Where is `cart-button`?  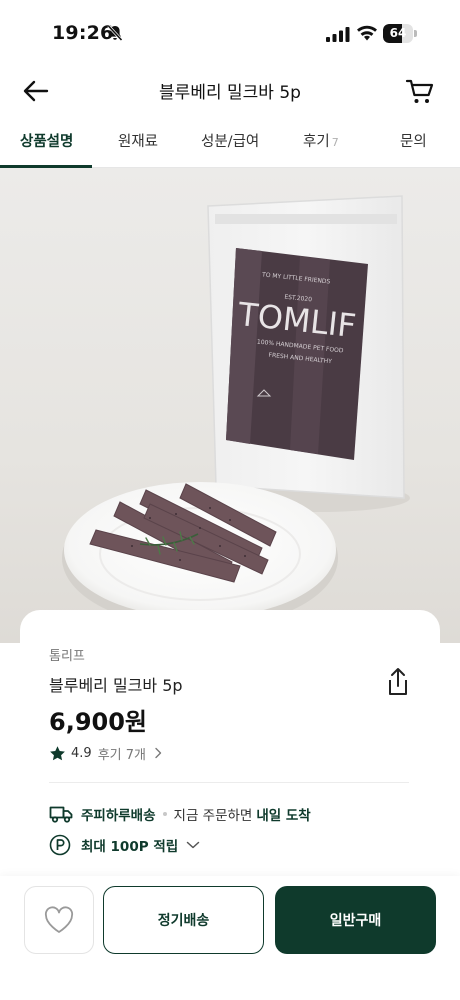
cart-button is located at coordinates (420, 91).